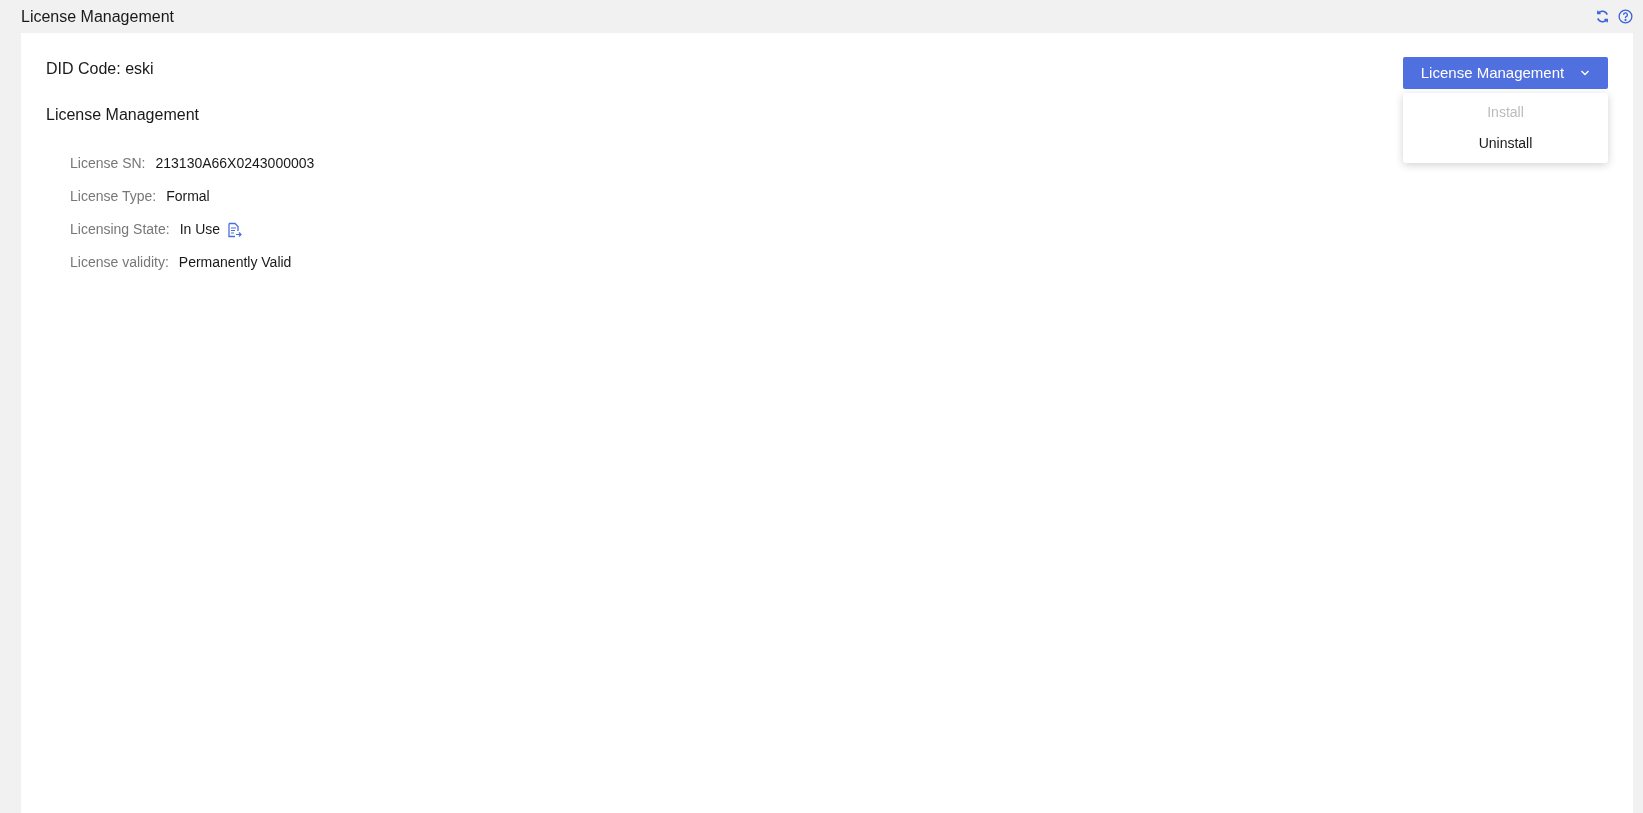 The image size is (1643, 813). Describe the element at coordinates (120, 229) in the screenshot. I see `field-label: Licensing State:` at that location.